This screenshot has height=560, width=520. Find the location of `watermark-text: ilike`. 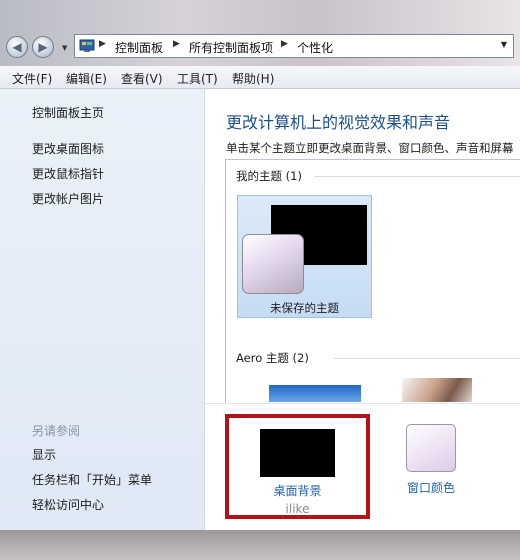

watermark-text: ilike is located at coordinates (297, 509).